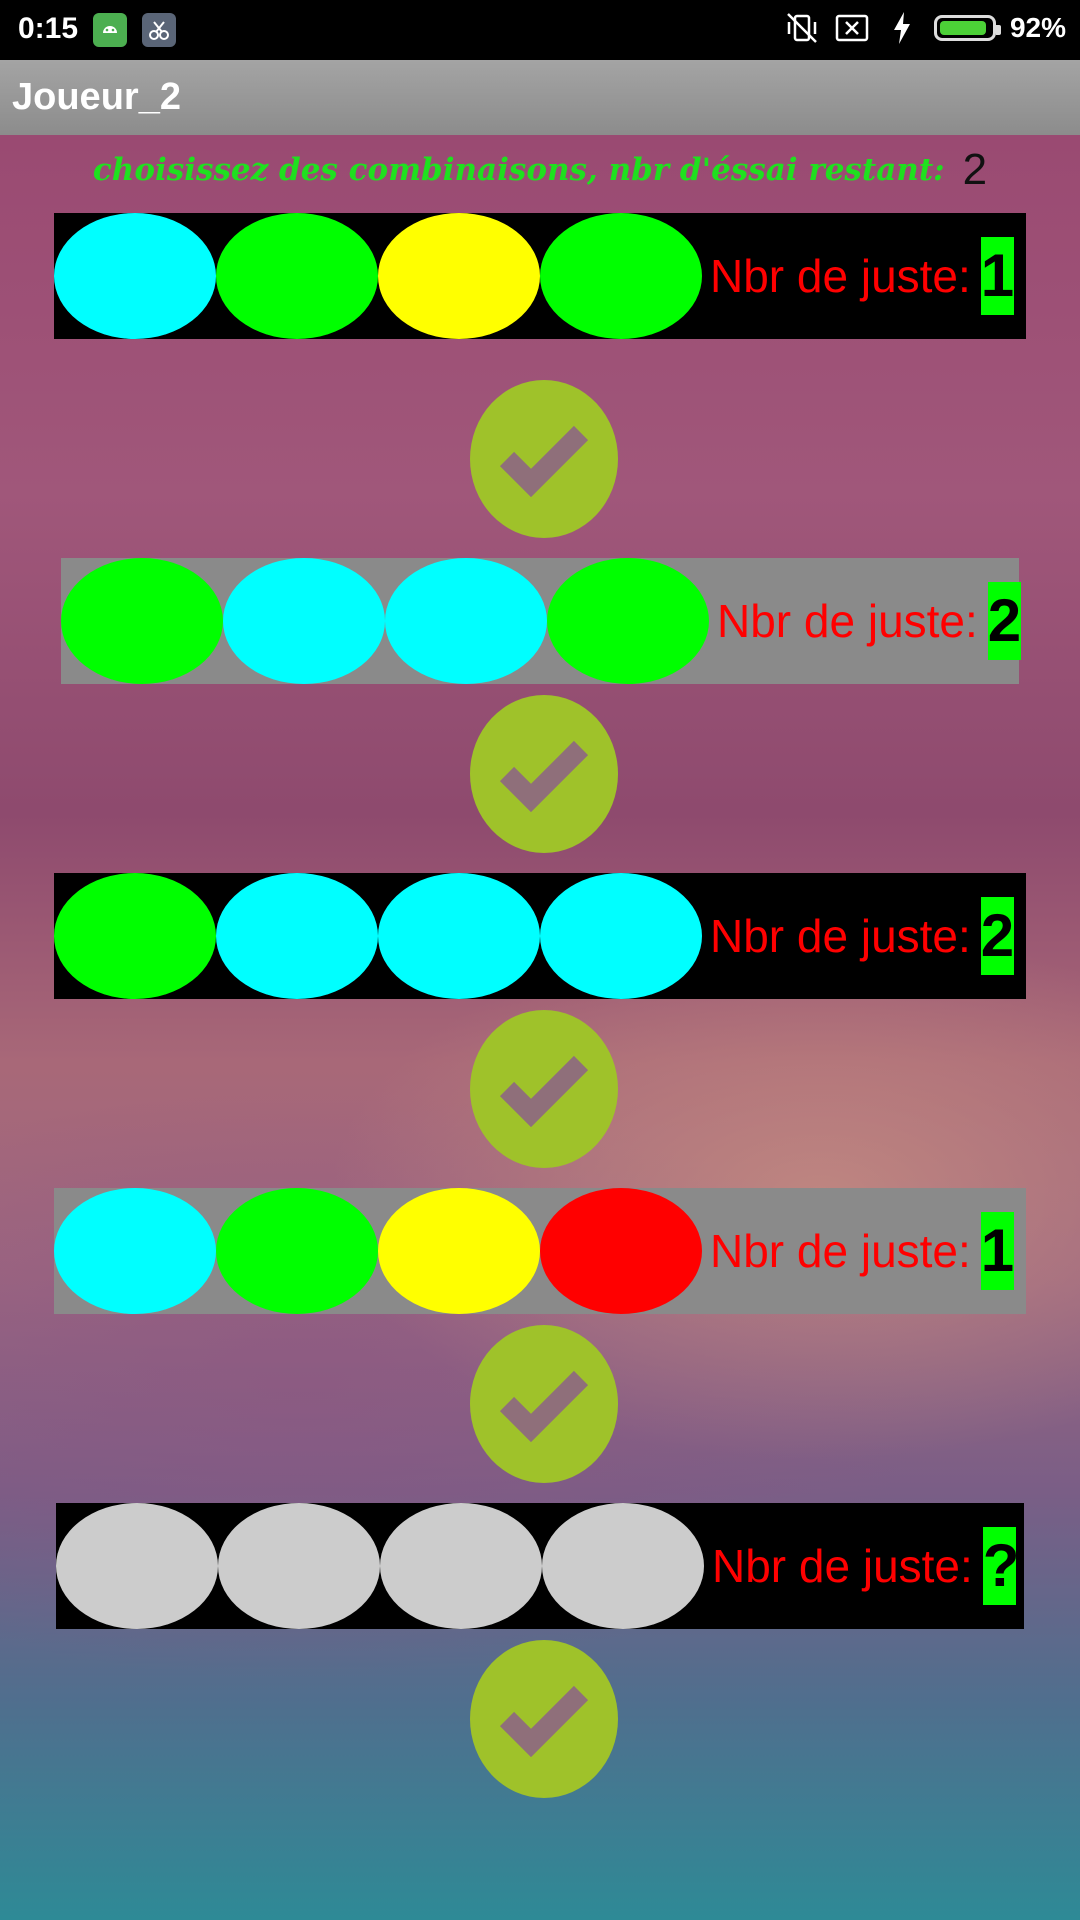  What do you see at coordinates (48, 28) in the screenshot?
I see `status-time: 0:15` at bounding box center [48, 28].